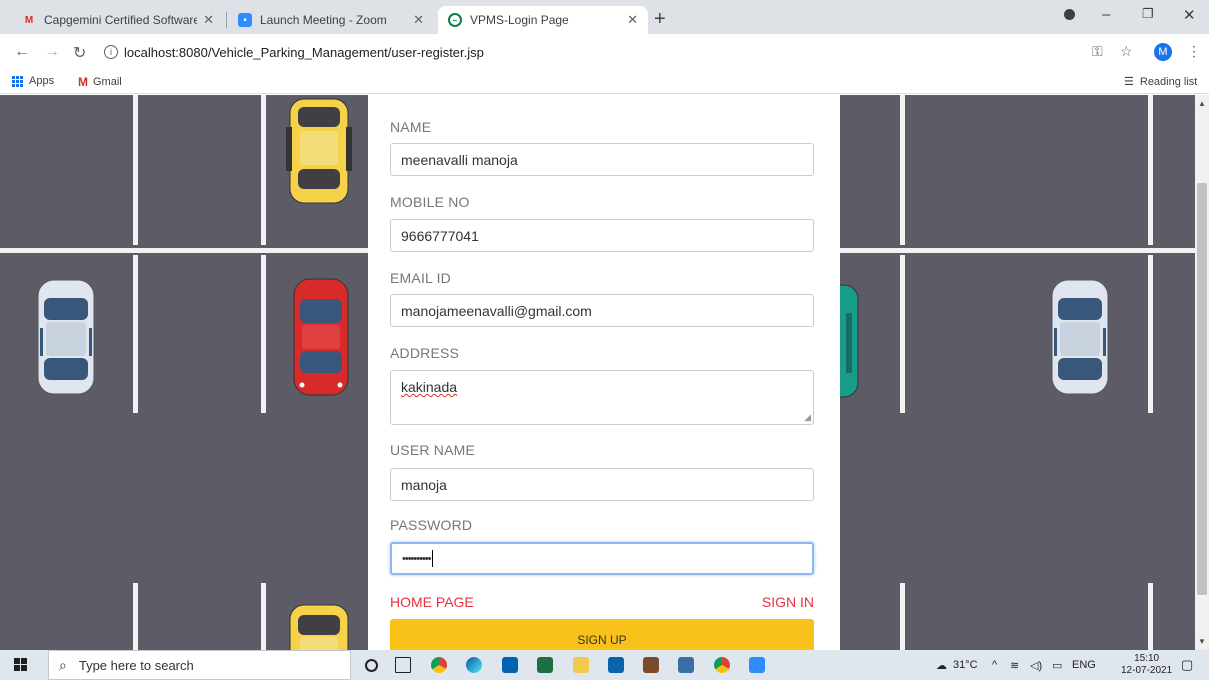 Image resolution: width=1209 pixels, height=680 pixels. I want to click on search-icon: ⌕, so click(63, 664).